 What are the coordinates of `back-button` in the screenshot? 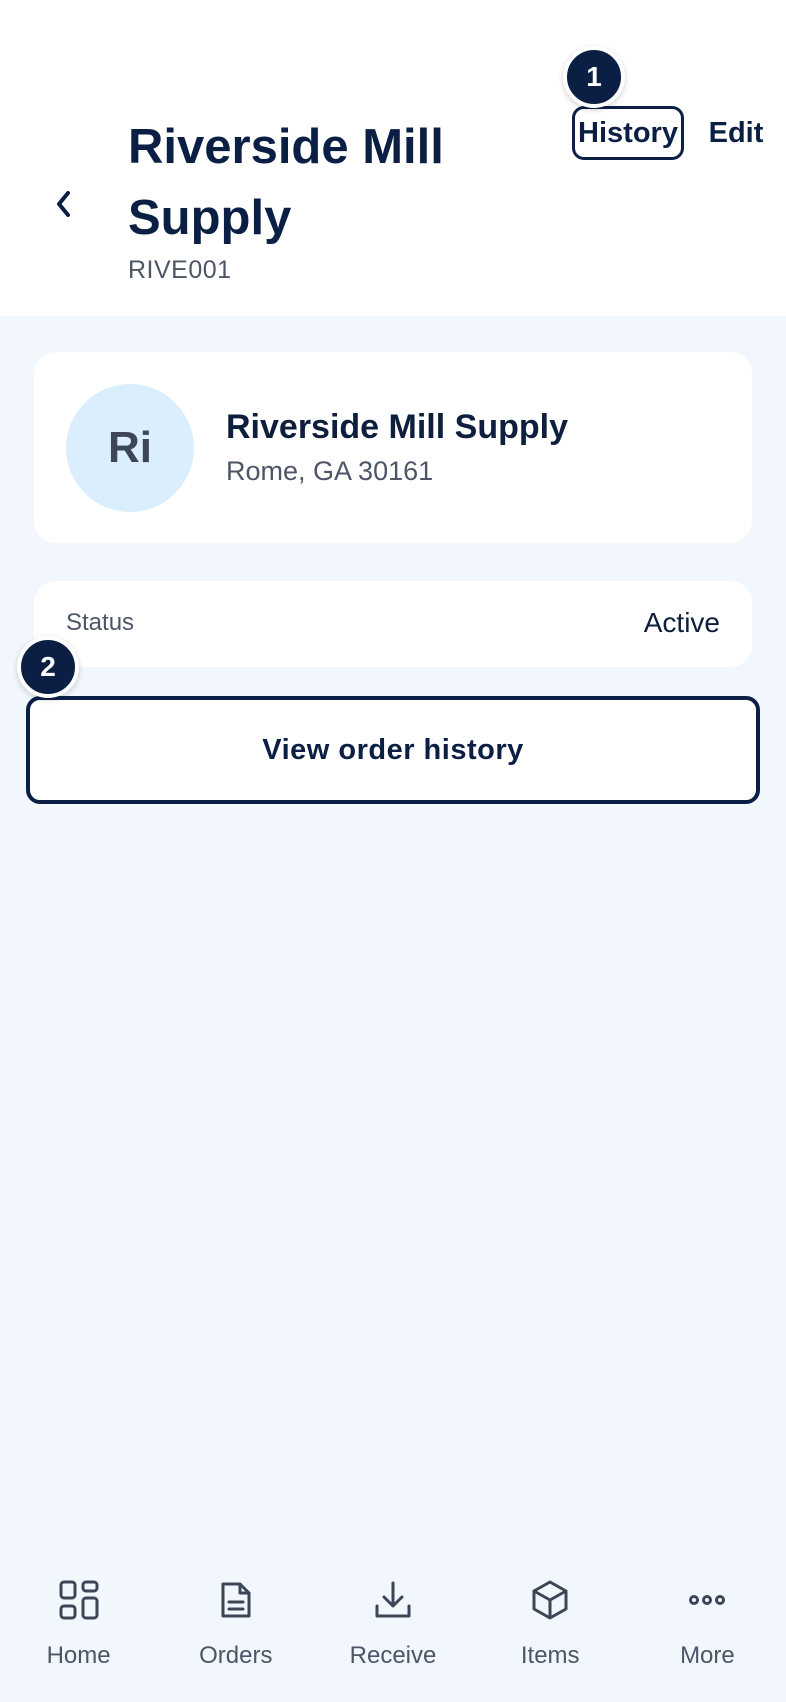 It's located at (64, 206).